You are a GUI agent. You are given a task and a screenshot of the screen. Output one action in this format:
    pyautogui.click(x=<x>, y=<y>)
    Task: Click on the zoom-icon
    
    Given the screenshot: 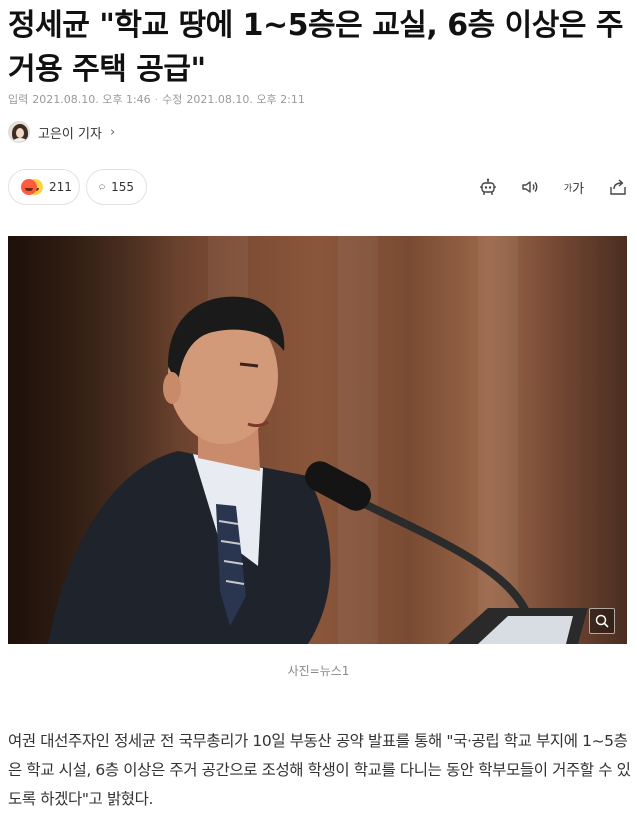 What is the action you would take?
    pyautogui.click(x=602, y=621)
    